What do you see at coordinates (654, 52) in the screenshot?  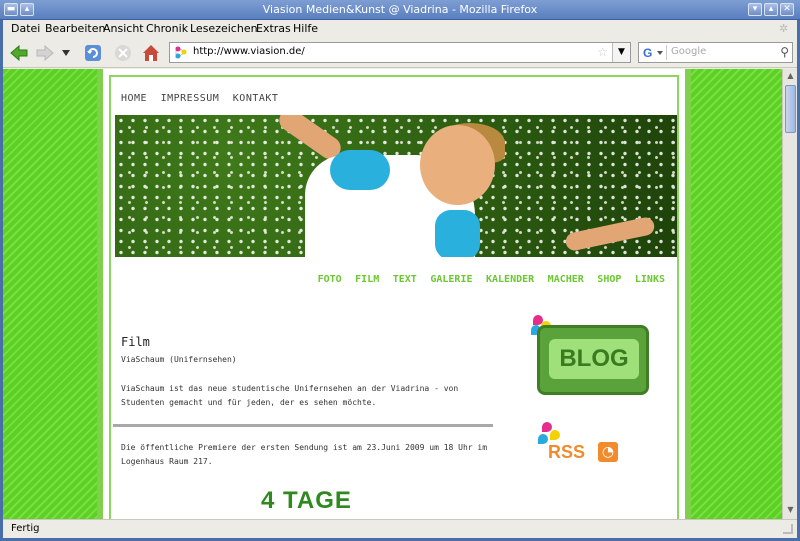 I see `search-engine-icon: G` at bounding box center [654, 52].